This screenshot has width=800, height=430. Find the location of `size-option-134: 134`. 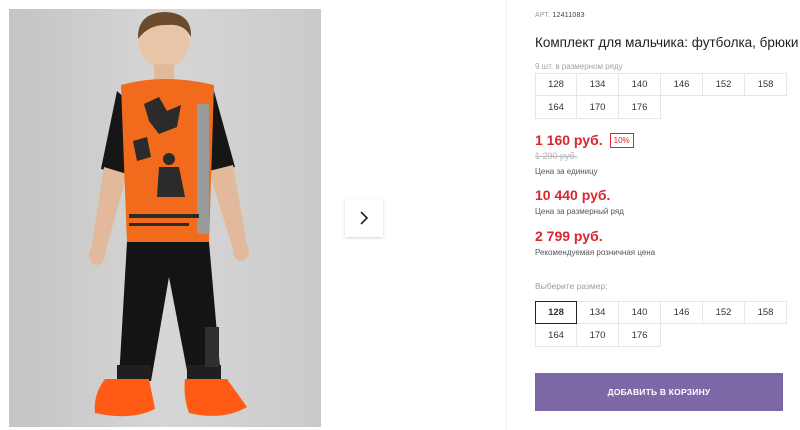

size-option-134: 134 is located at coordinates (598, 312).